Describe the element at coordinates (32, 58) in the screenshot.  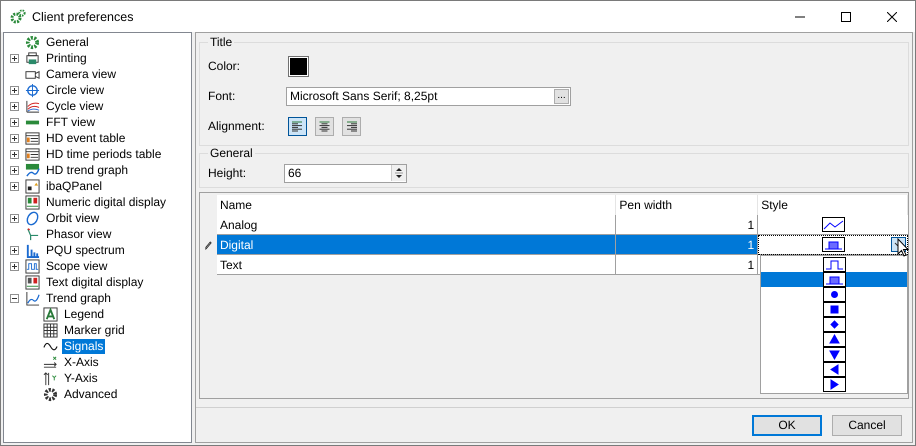
I see `printer-icon` at that location.